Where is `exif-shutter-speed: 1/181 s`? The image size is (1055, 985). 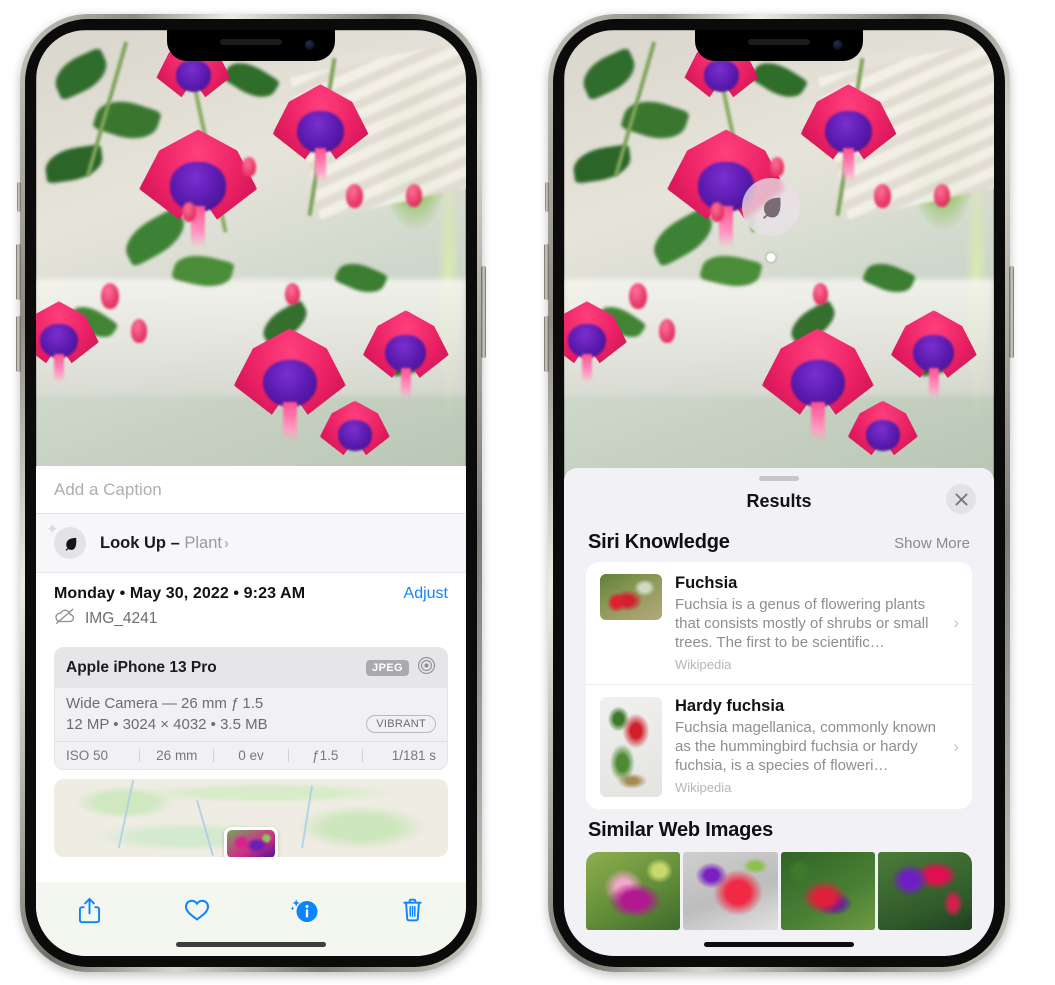
exif-shutter-speed: 1/181 s is located at coordinates (414, 755).